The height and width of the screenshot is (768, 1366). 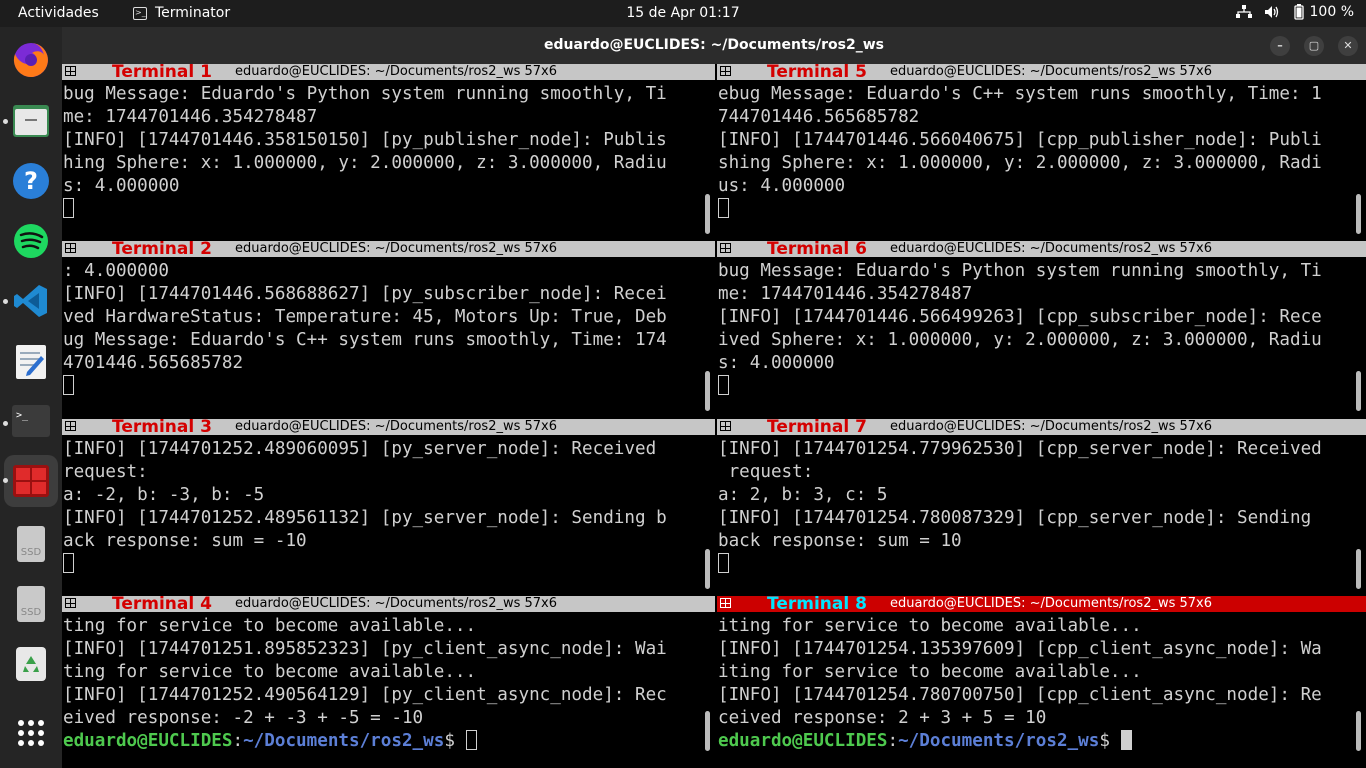 I want to click on trash-icon, so click(x=31, y=664).